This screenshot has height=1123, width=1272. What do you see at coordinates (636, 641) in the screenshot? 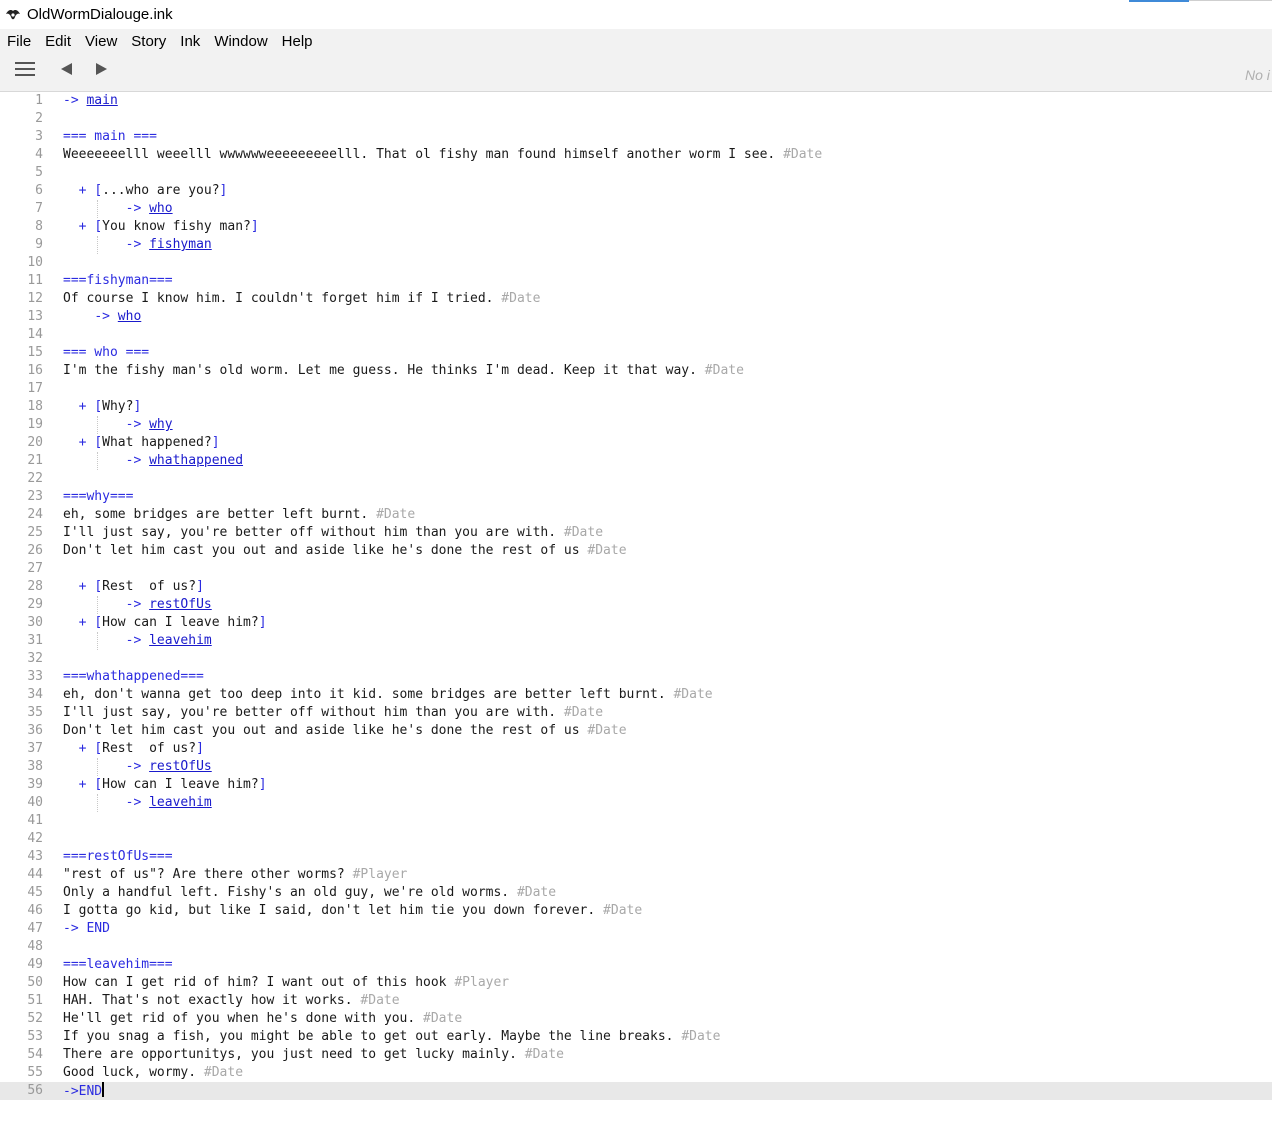
I see `editor-line: 31 -> leavehim` at bounding box center [636, 641].